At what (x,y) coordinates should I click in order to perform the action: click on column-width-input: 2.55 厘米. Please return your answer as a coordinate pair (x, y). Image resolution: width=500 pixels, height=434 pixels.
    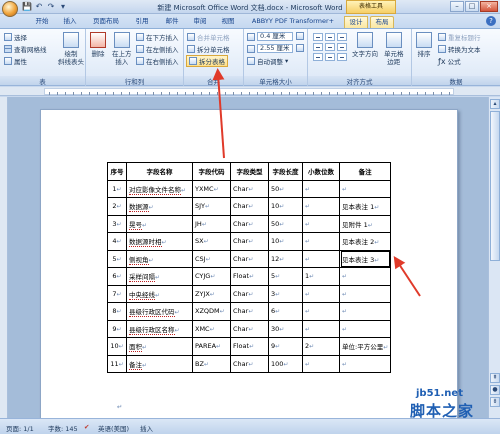
    Looking at the image, I should click on (275, 48).